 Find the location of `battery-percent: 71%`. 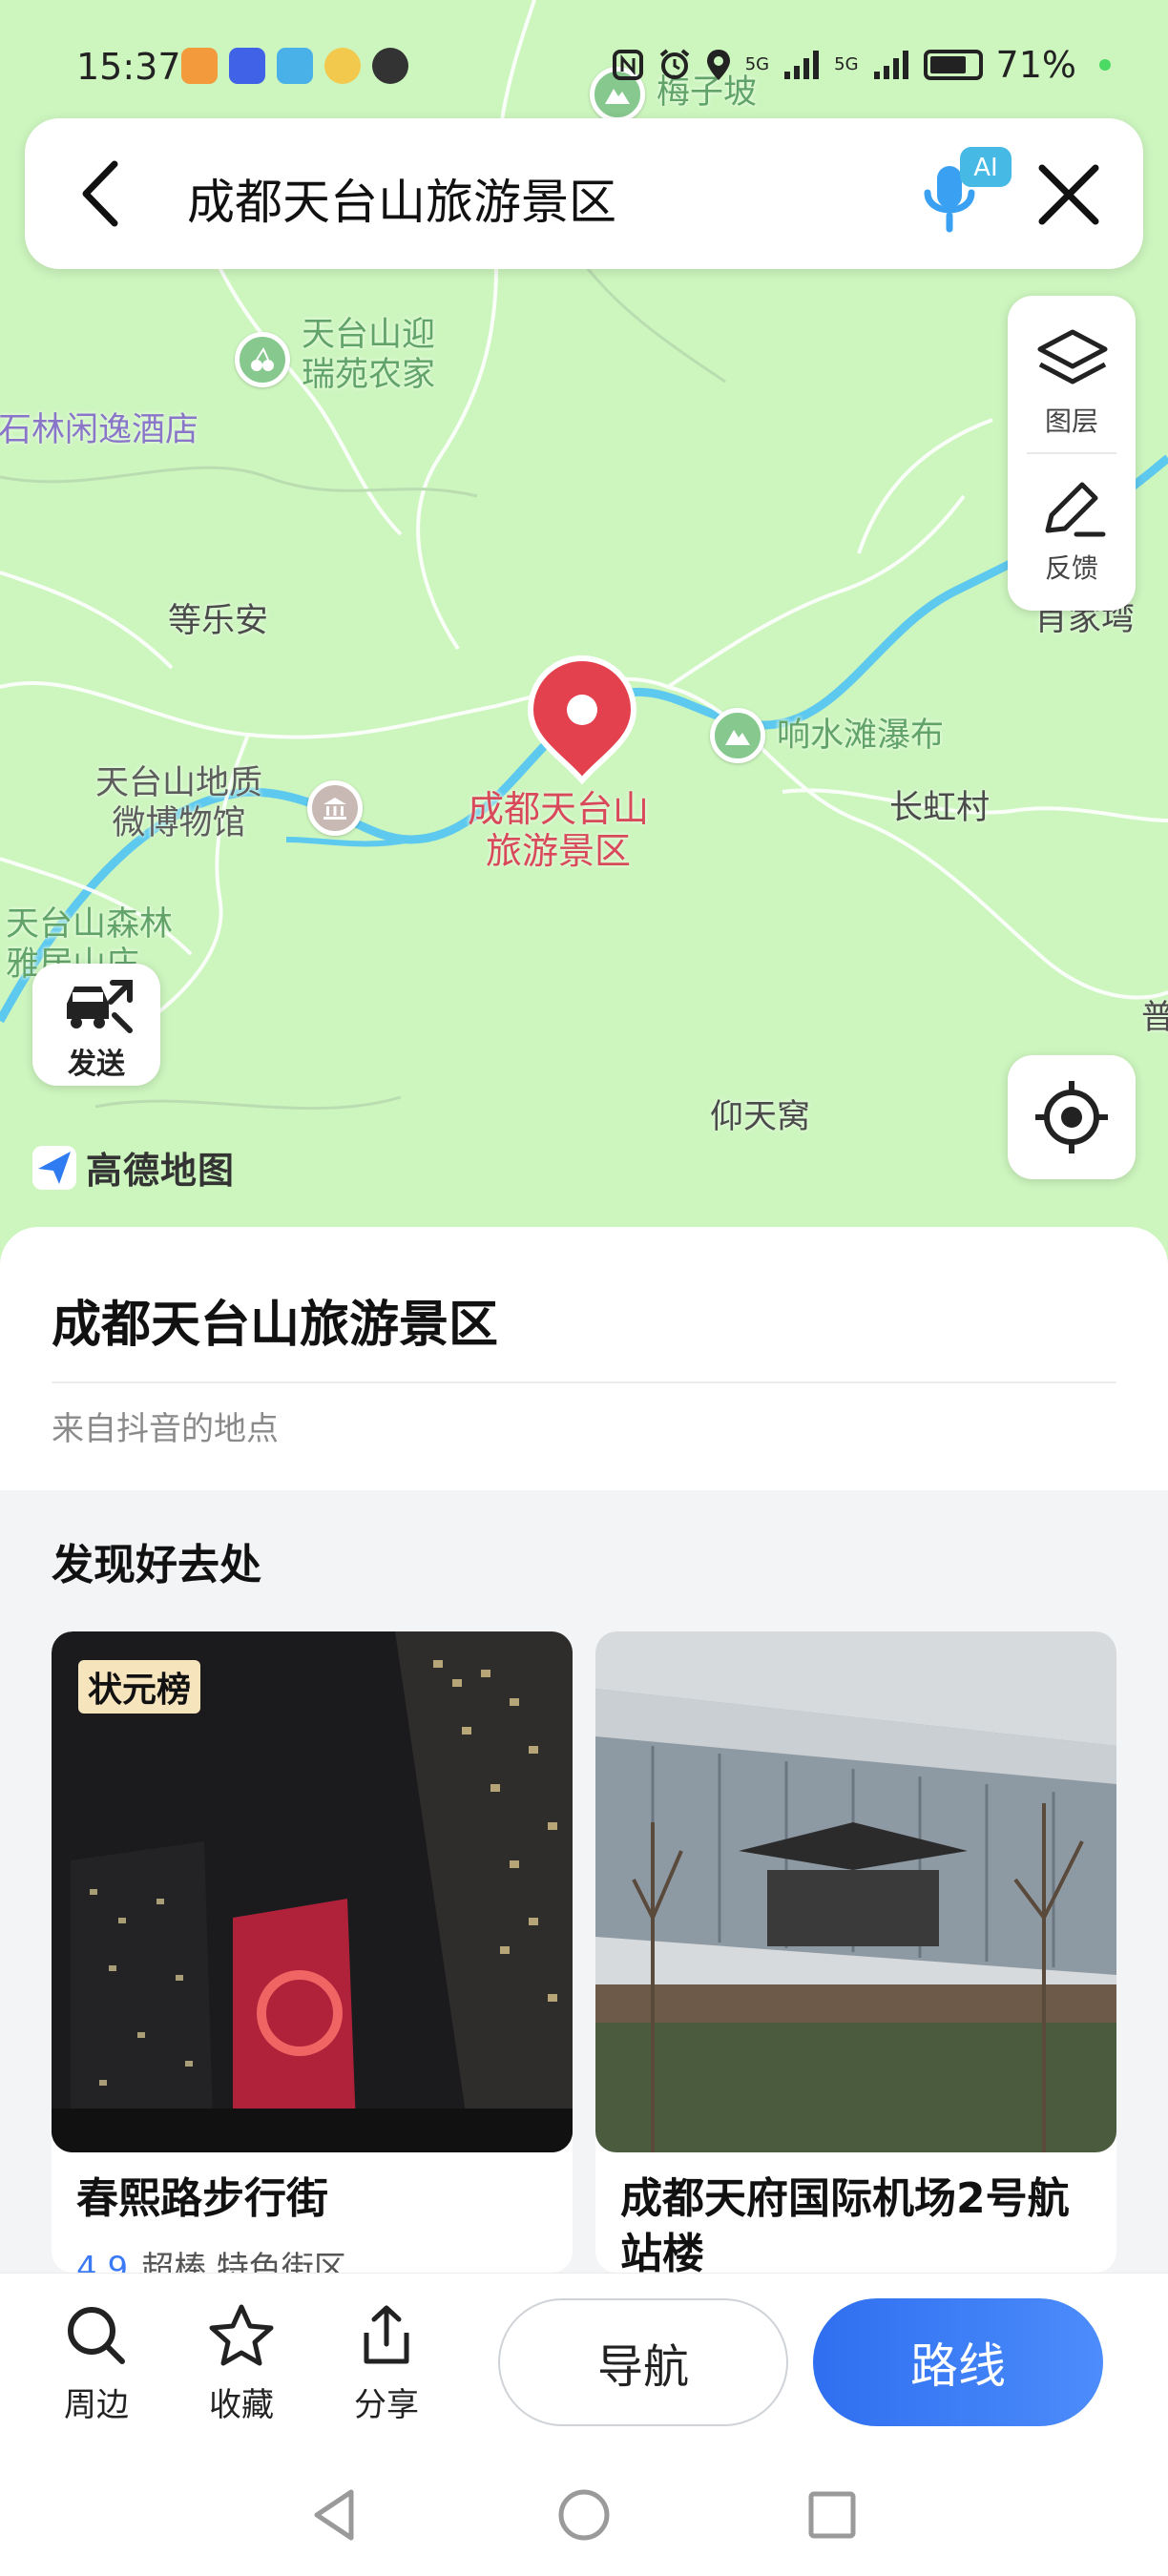

battery-percent: 71% is located at coordinates (1035, 65).